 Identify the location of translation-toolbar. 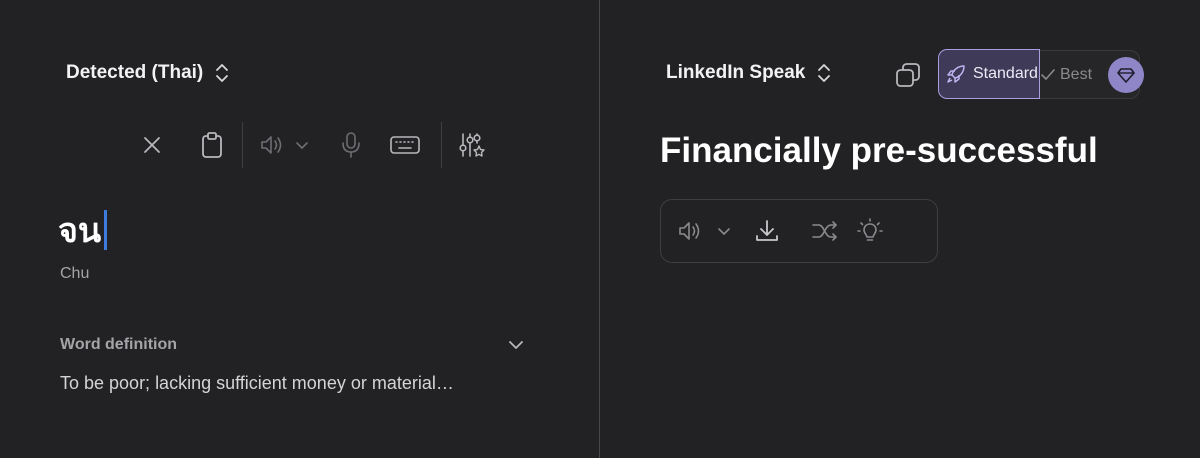
(799, 231).